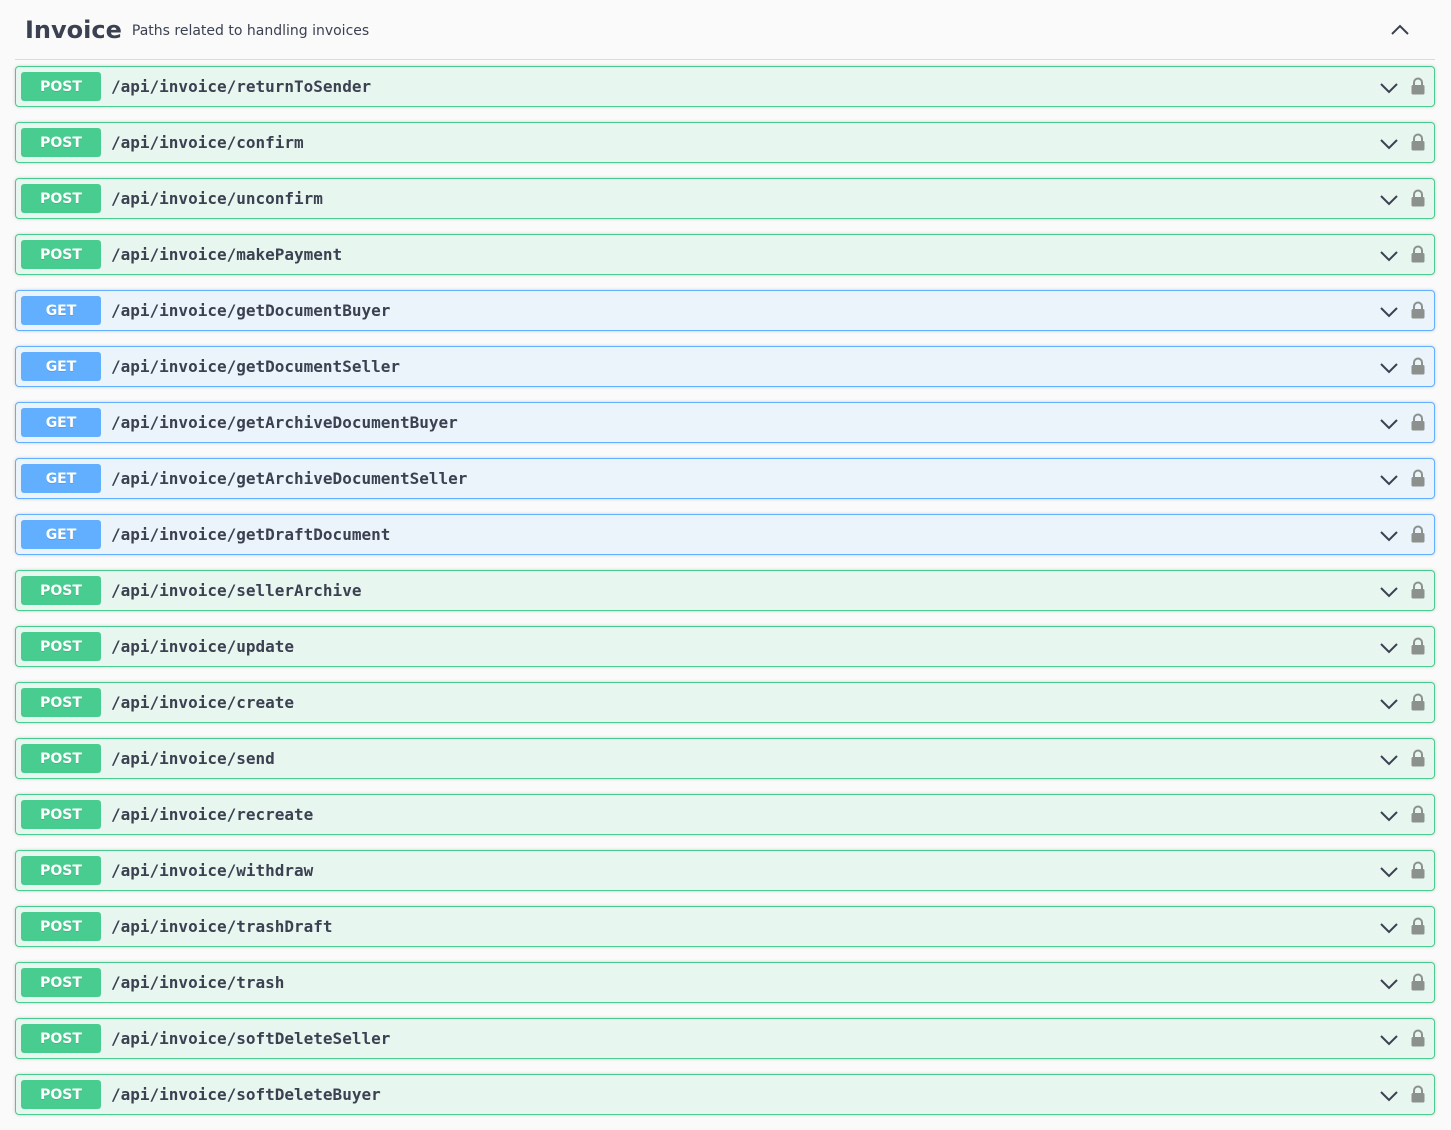 This screenshot has width=1451, height=1130. I want to click on operation-row-makePayment: POST /api/invoice/makePayment, so click(725, 254).